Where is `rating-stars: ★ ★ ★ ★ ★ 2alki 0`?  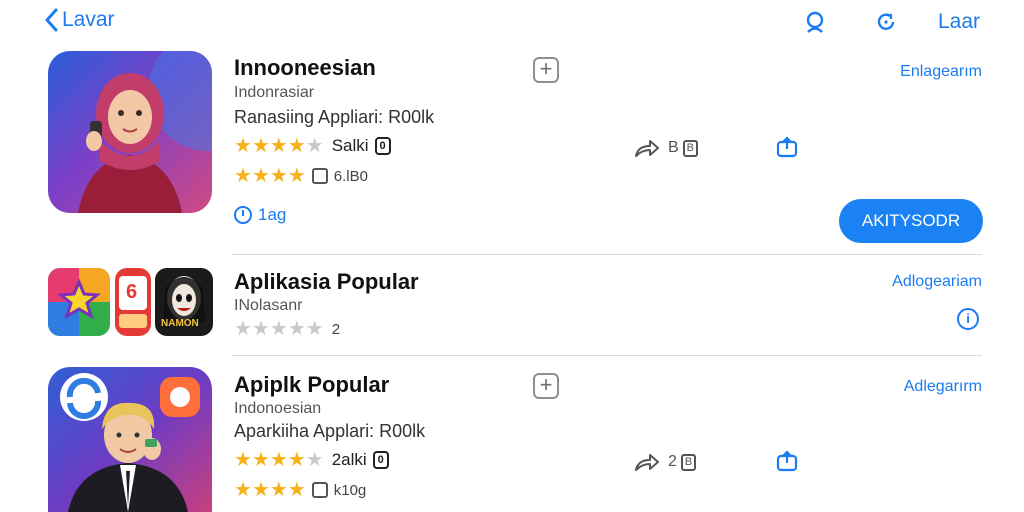
rating-stars: ★ ★ ★ ★ ★ 2alki 0 is located at coordinates (311, 460).